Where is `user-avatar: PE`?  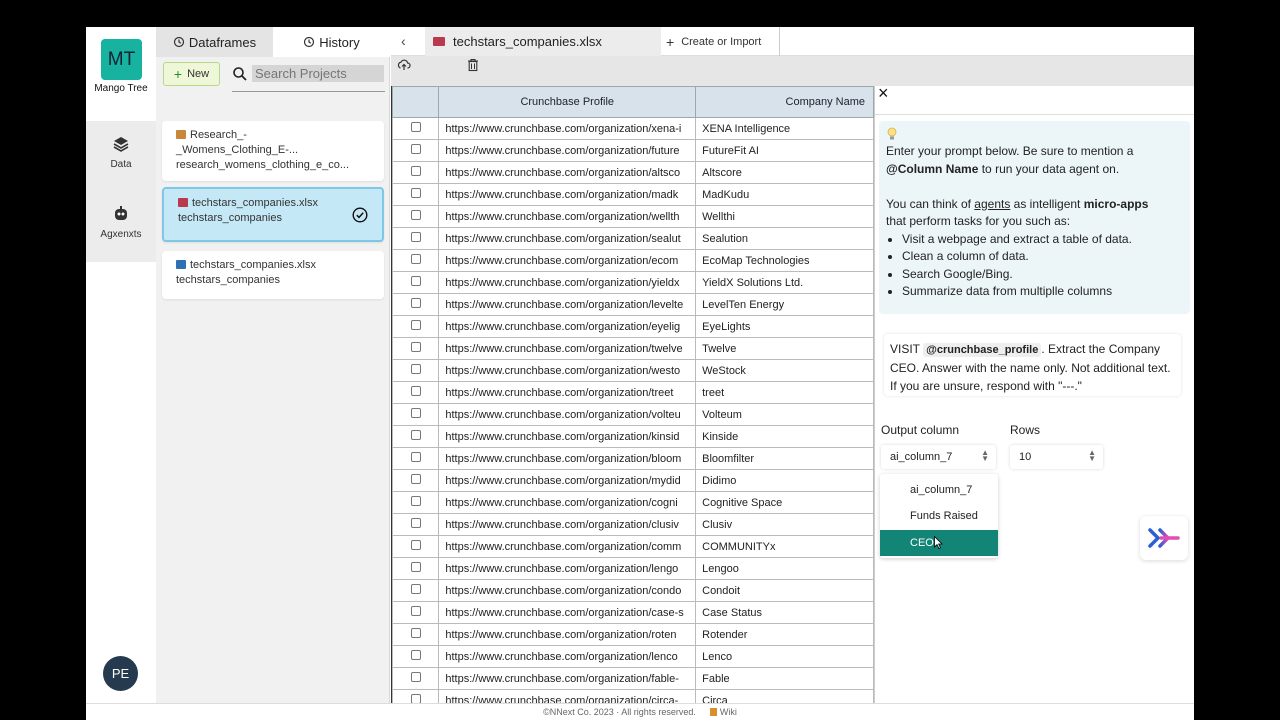 user-avatar: PE is located at coordinates (120, 673).